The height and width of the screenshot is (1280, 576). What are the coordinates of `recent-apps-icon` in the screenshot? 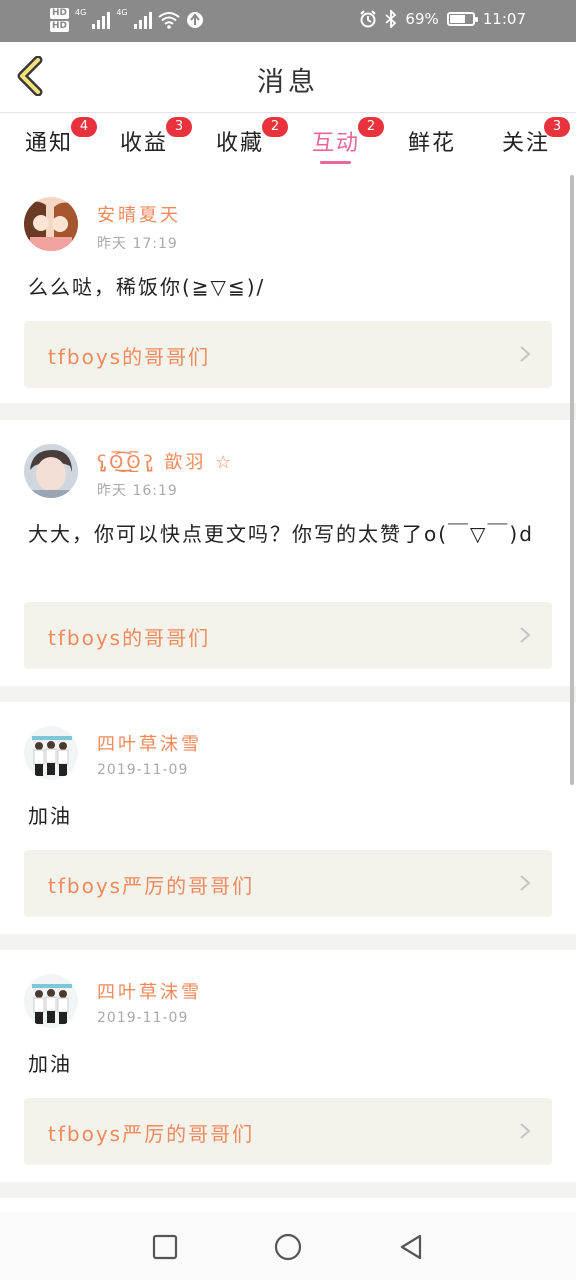 It's located at (165, 1247).